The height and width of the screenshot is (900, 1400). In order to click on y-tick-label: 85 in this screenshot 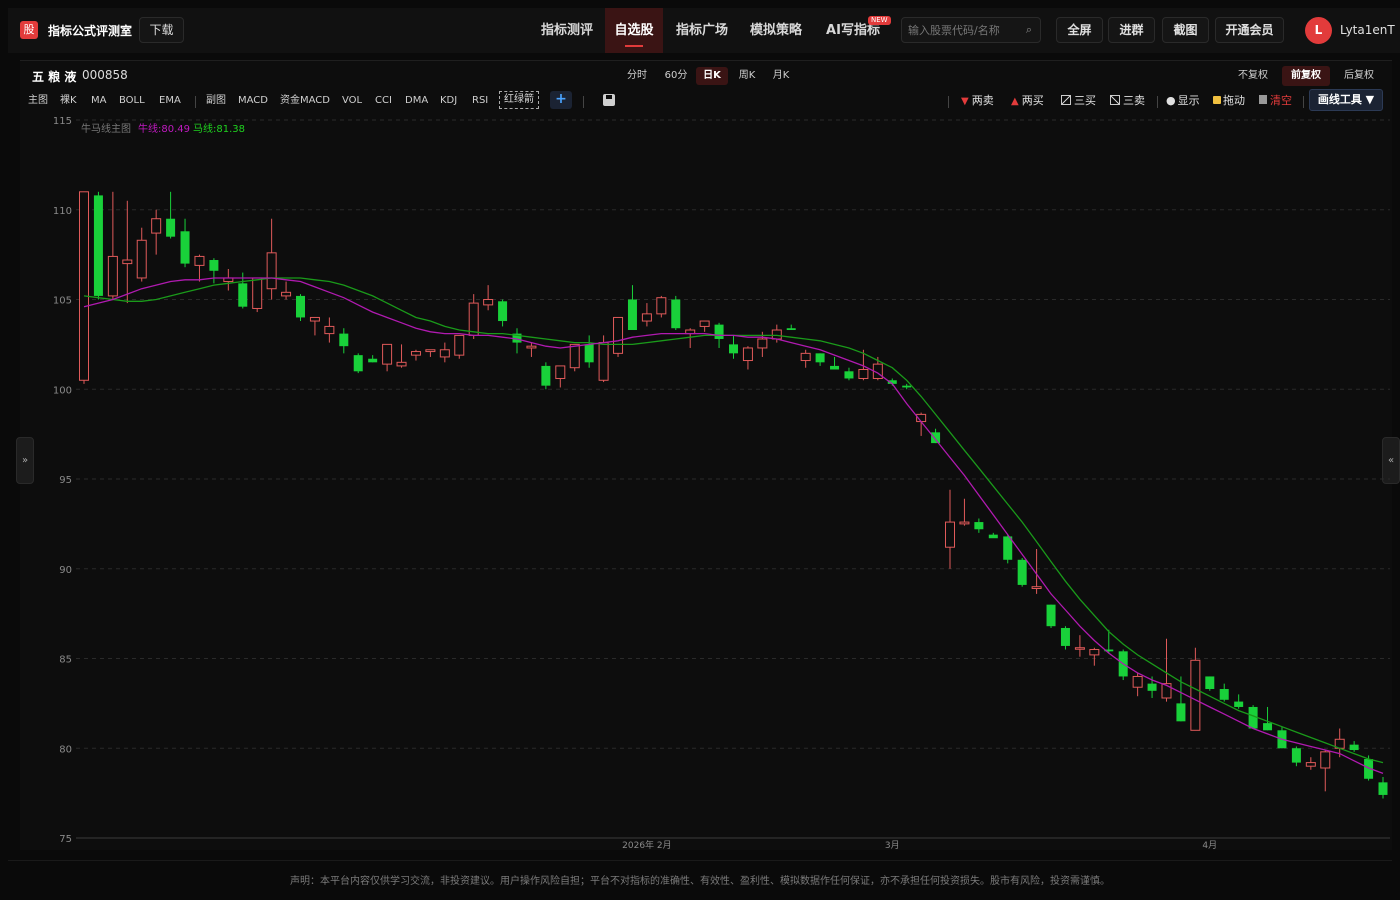, I will do `click(65, 660)`.